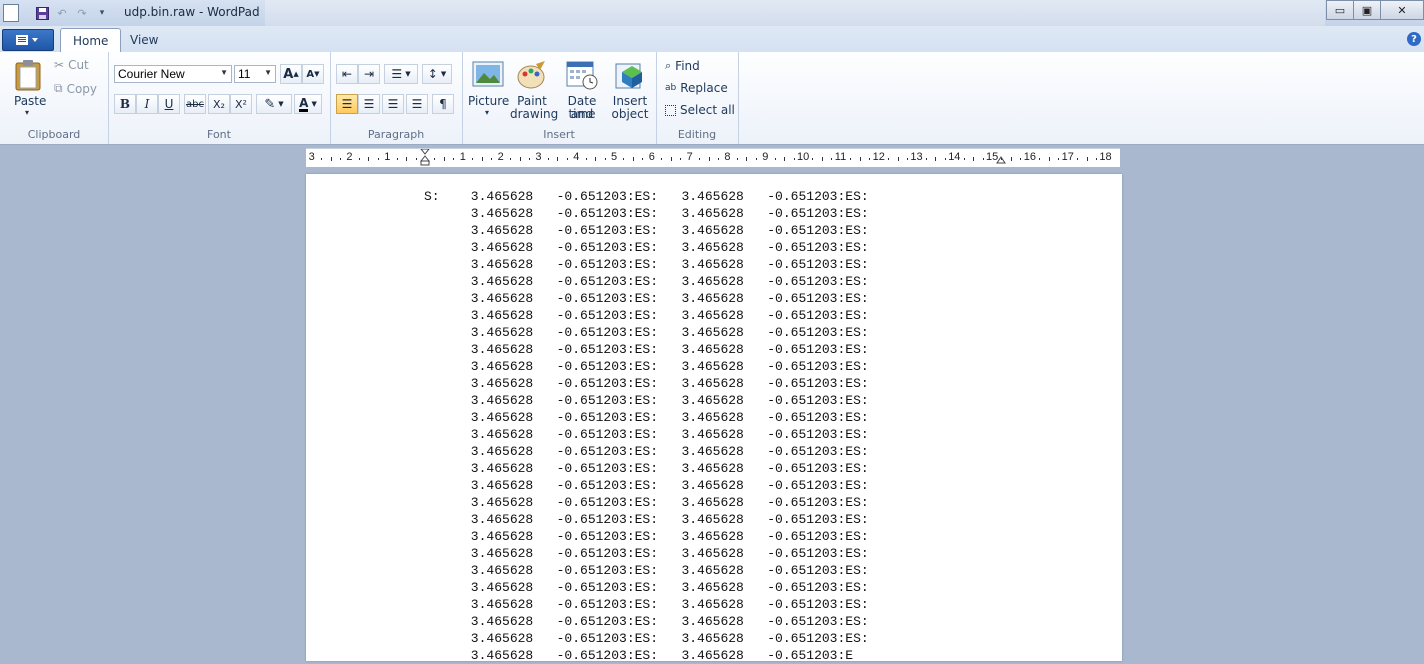 This screenshot has height=664, width=1424. Describe the element at coordinates (11, 13) in the screenshot. I see `wordpad-app-icon` at that location.